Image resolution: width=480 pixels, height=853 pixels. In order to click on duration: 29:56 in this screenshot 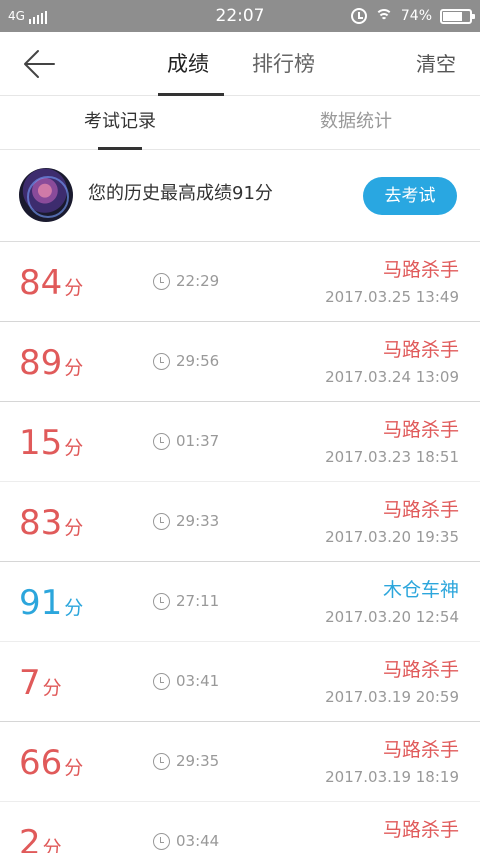, I will do `click(186, 361)`.